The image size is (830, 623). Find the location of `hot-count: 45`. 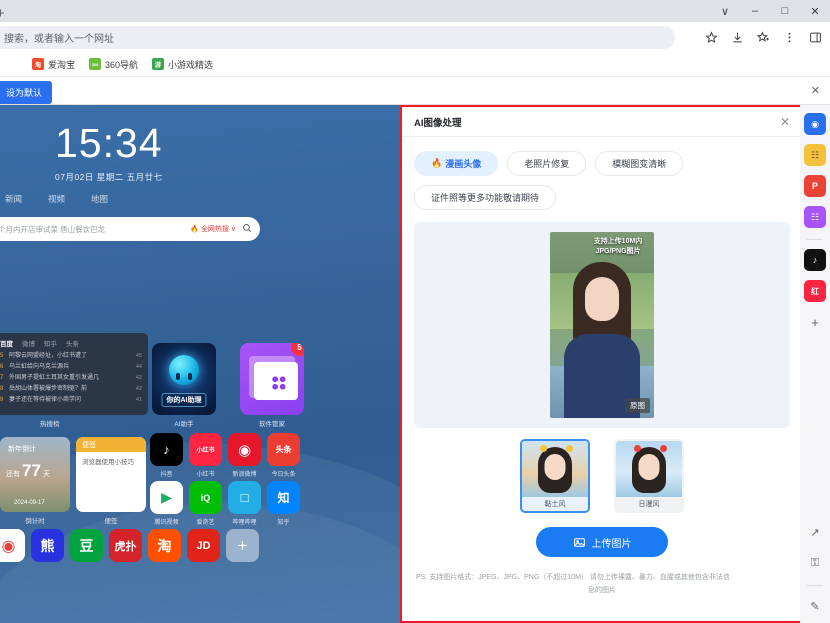

hot-count: 45 is located at coordinates (138, 356).